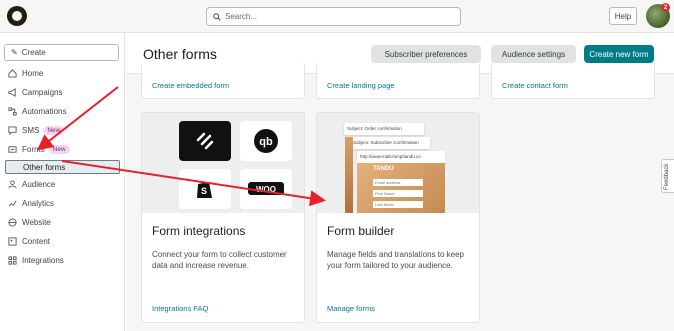  Describe the element at coordinates (398, 81) in the screenshot. I see `landing-page-card: Create landing page` at that location.